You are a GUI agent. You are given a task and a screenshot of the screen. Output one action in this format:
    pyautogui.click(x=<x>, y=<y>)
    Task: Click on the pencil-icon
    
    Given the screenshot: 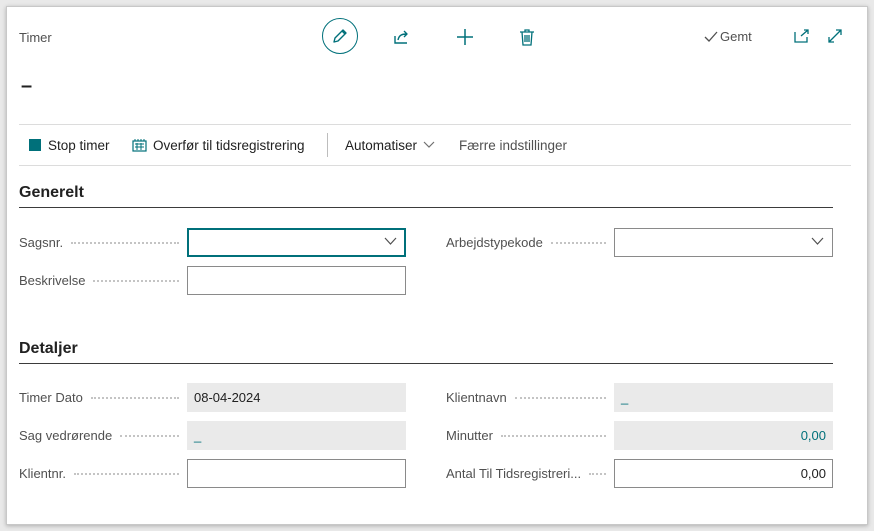 What is the action you would take?
    pyautogui.click(x=340, y=36)
    